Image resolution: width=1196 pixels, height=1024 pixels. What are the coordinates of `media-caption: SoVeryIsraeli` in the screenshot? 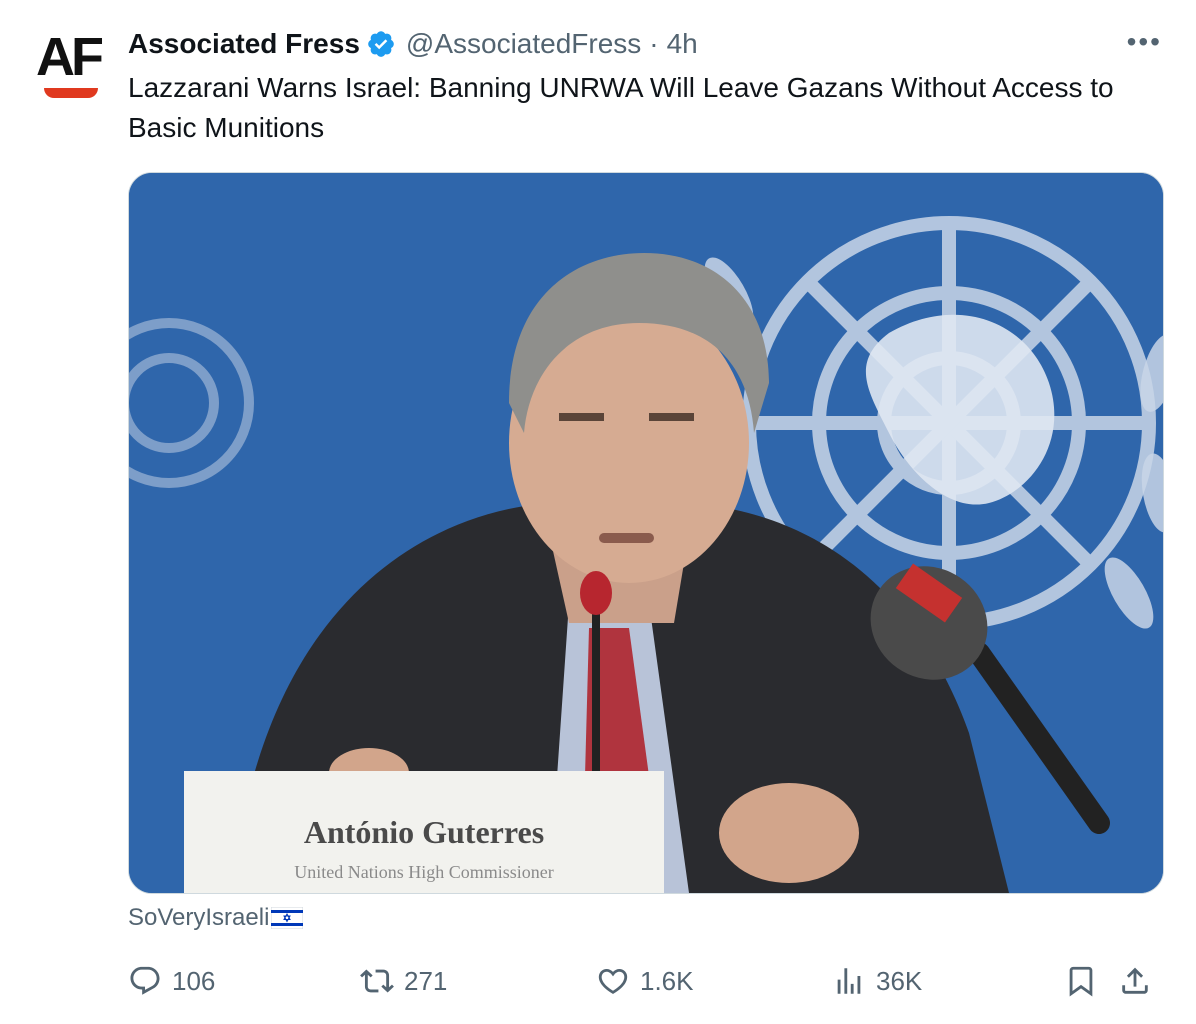 It's located at (216, 918).